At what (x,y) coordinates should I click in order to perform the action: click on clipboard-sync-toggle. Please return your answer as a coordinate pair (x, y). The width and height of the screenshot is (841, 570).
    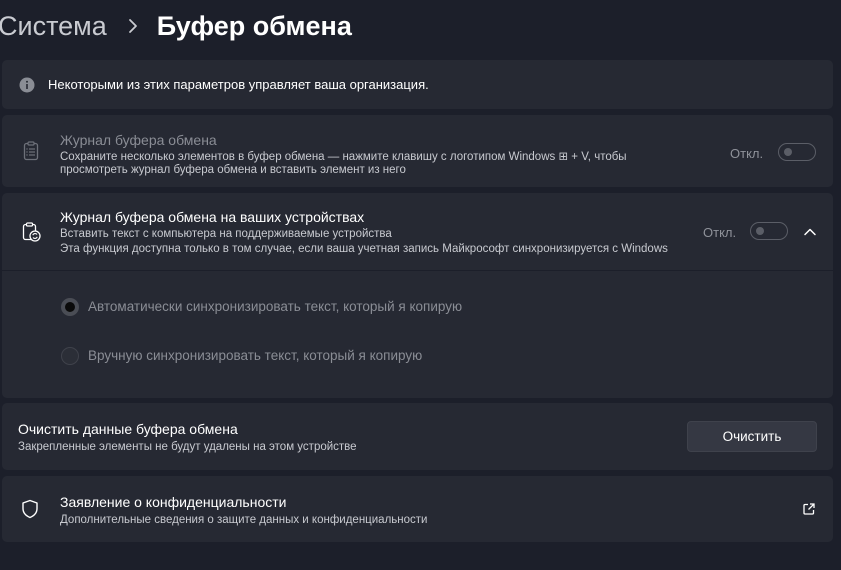
    Looking at the image, I should click on (769, 231).